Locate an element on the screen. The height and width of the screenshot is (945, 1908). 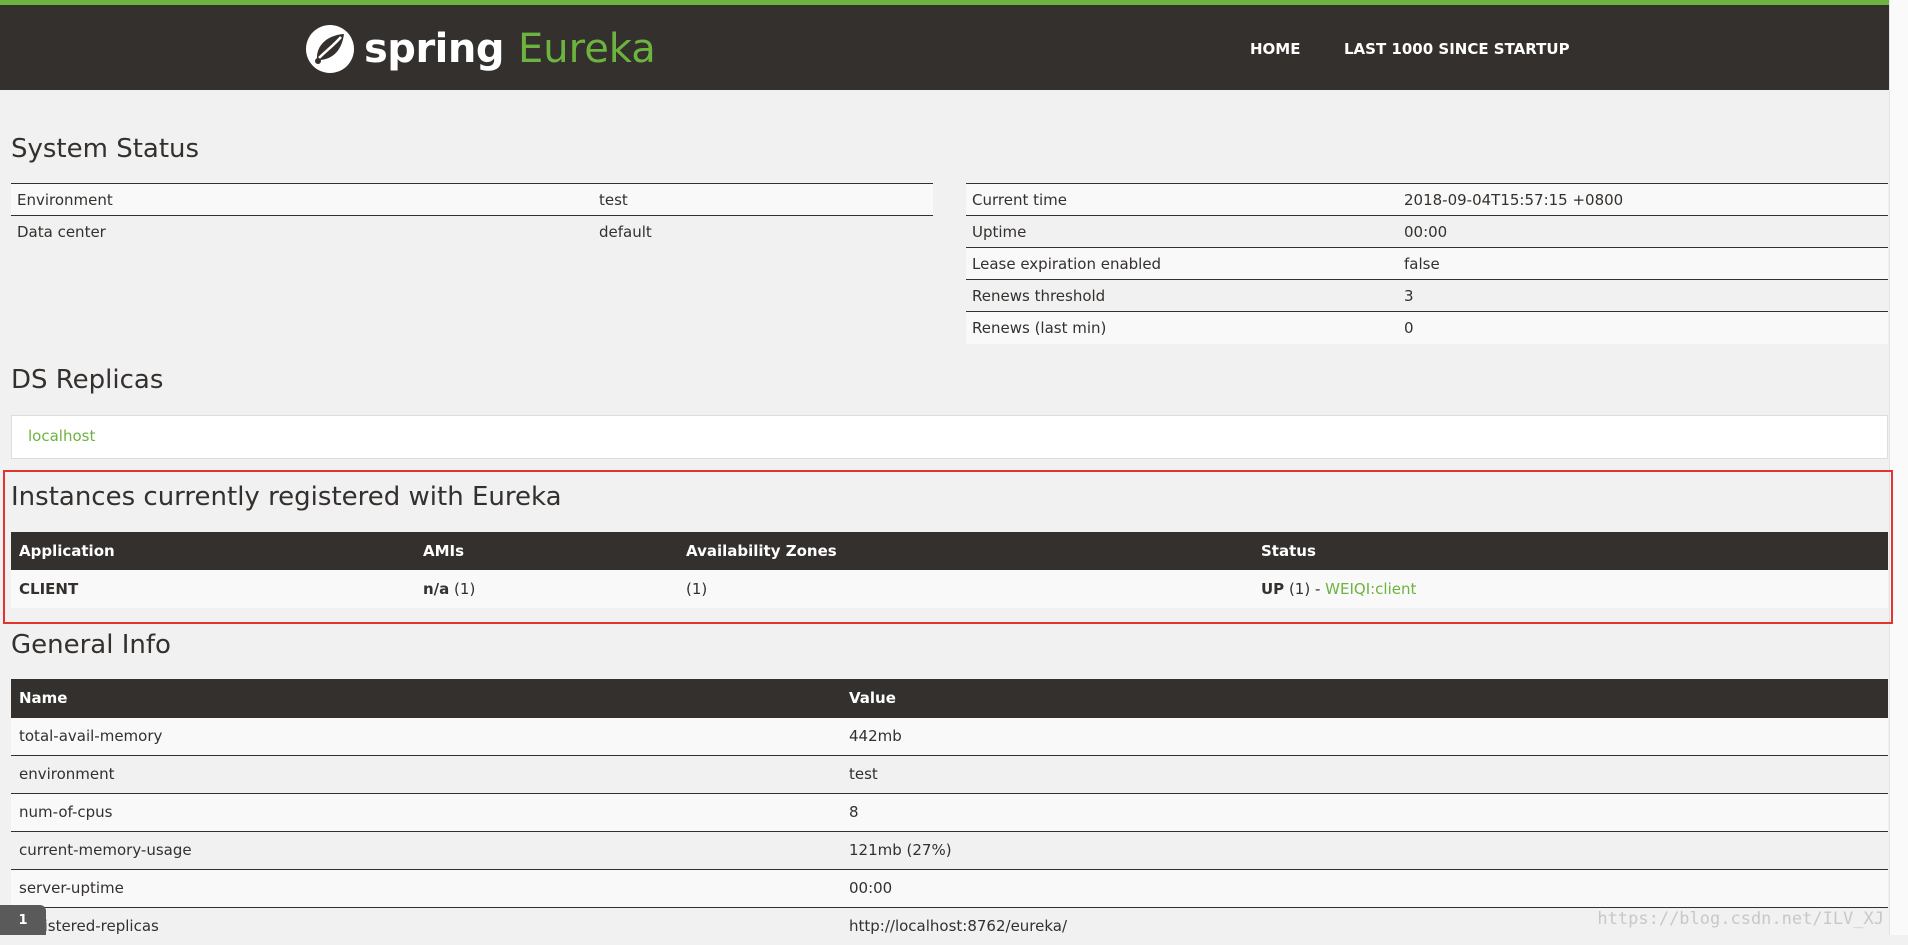
info-name: total-avail-memory is located at coordinates (91, 736).